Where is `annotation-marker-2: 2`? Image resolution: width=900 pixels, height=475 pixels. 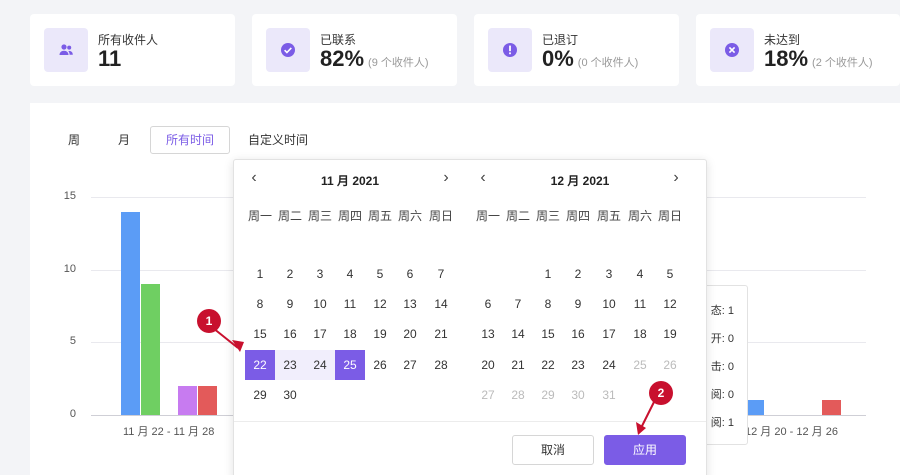 annotation-marker-2: 2 is located at coordinates (661, 393).